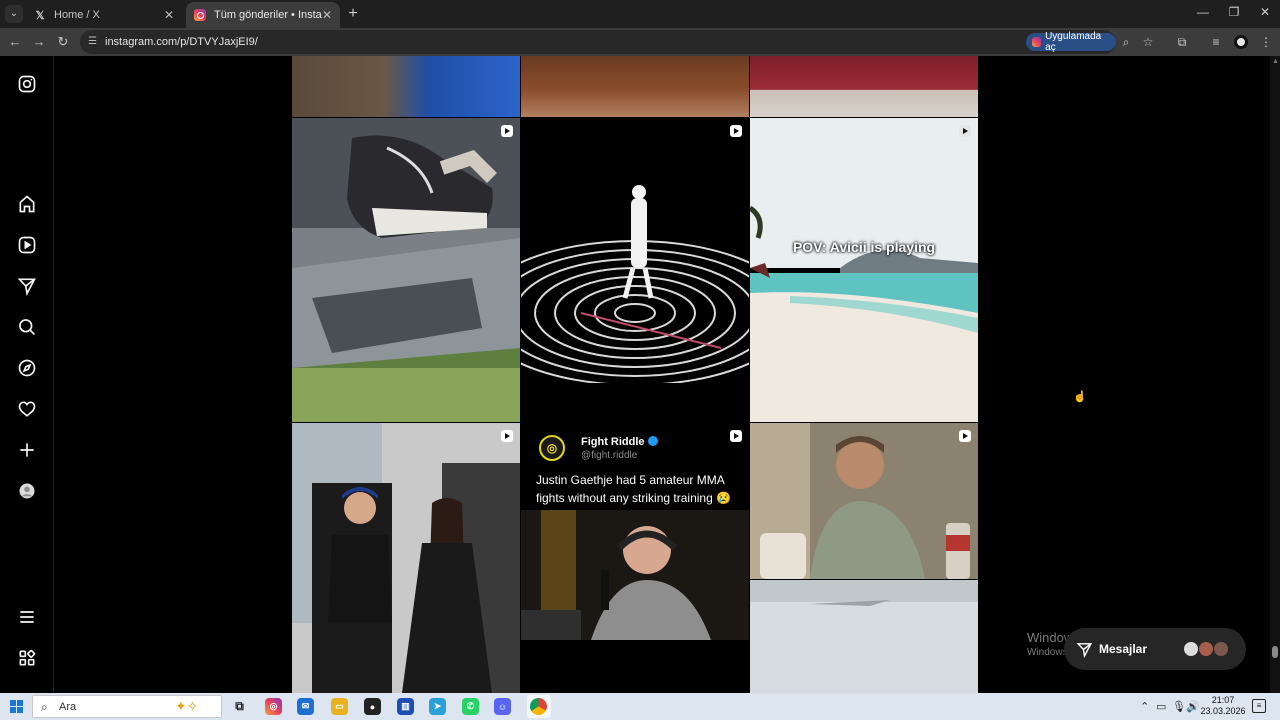  I want to click on open-in-app-label: Uygulamada aç, so click(1073, 42).